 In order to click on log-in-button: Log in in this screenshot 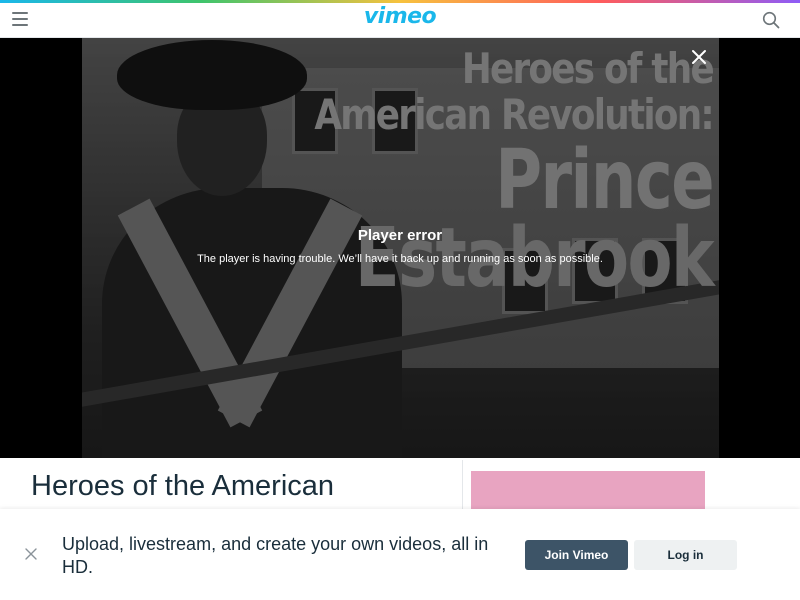, I will do `click(685, 555)`.